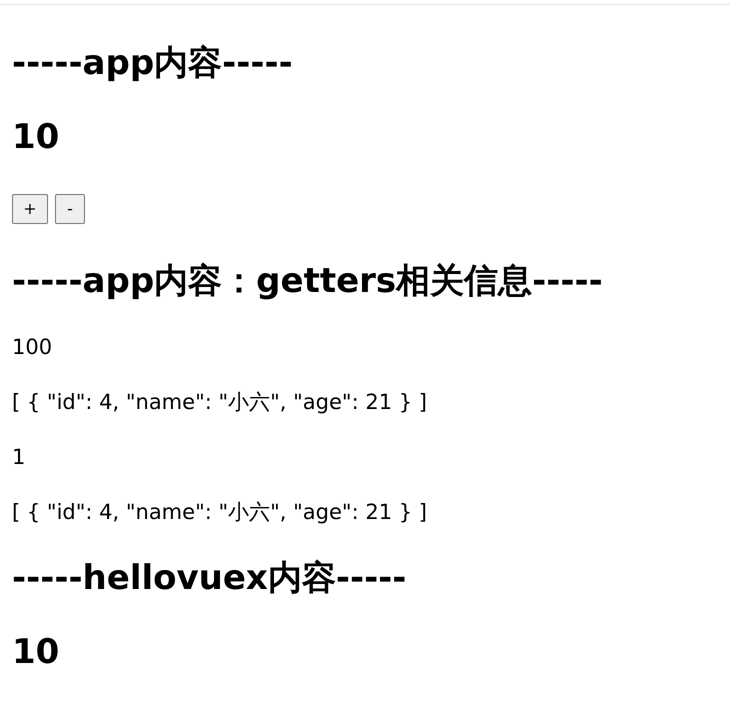 The image size is (730, 717). Describe the element at coordinates (32, 347) in the screenshot. I see `output-line: 100` at that location.